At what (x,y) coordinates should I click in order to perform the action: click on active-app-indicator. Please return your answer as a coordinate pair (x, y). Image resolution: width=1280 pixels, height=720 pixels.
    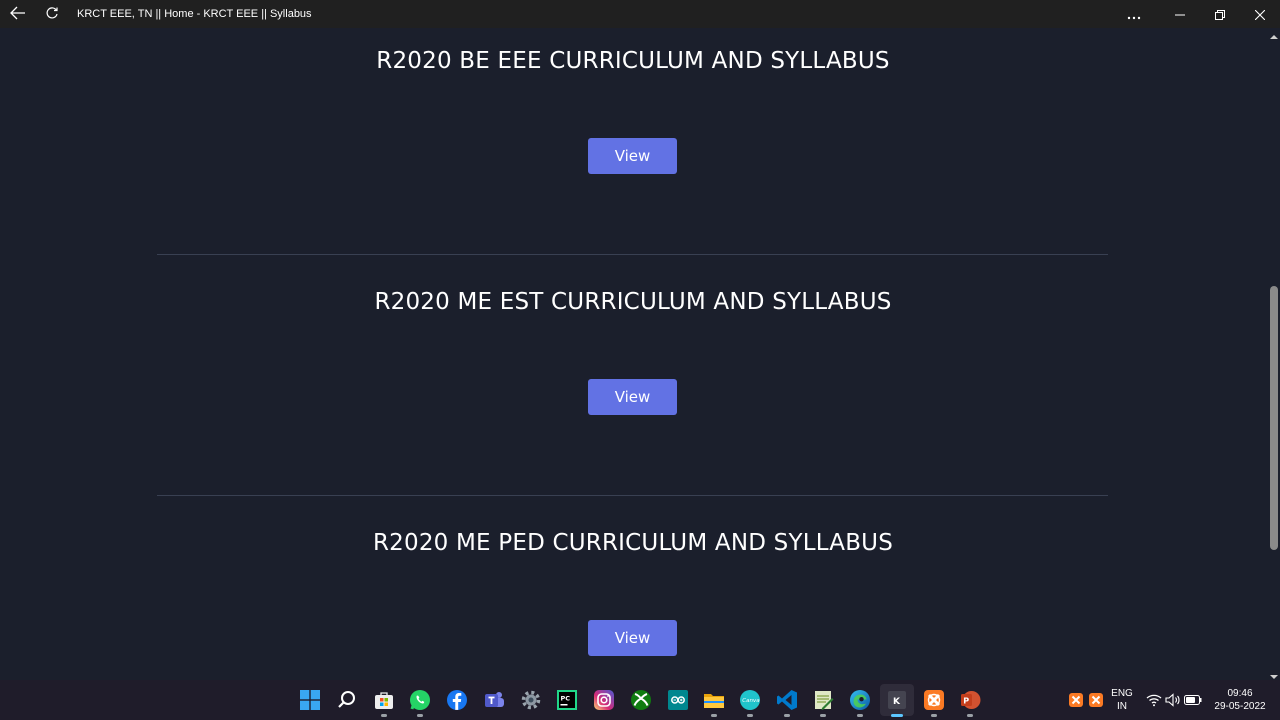
    Looking at the image, I should click on (897, 715).